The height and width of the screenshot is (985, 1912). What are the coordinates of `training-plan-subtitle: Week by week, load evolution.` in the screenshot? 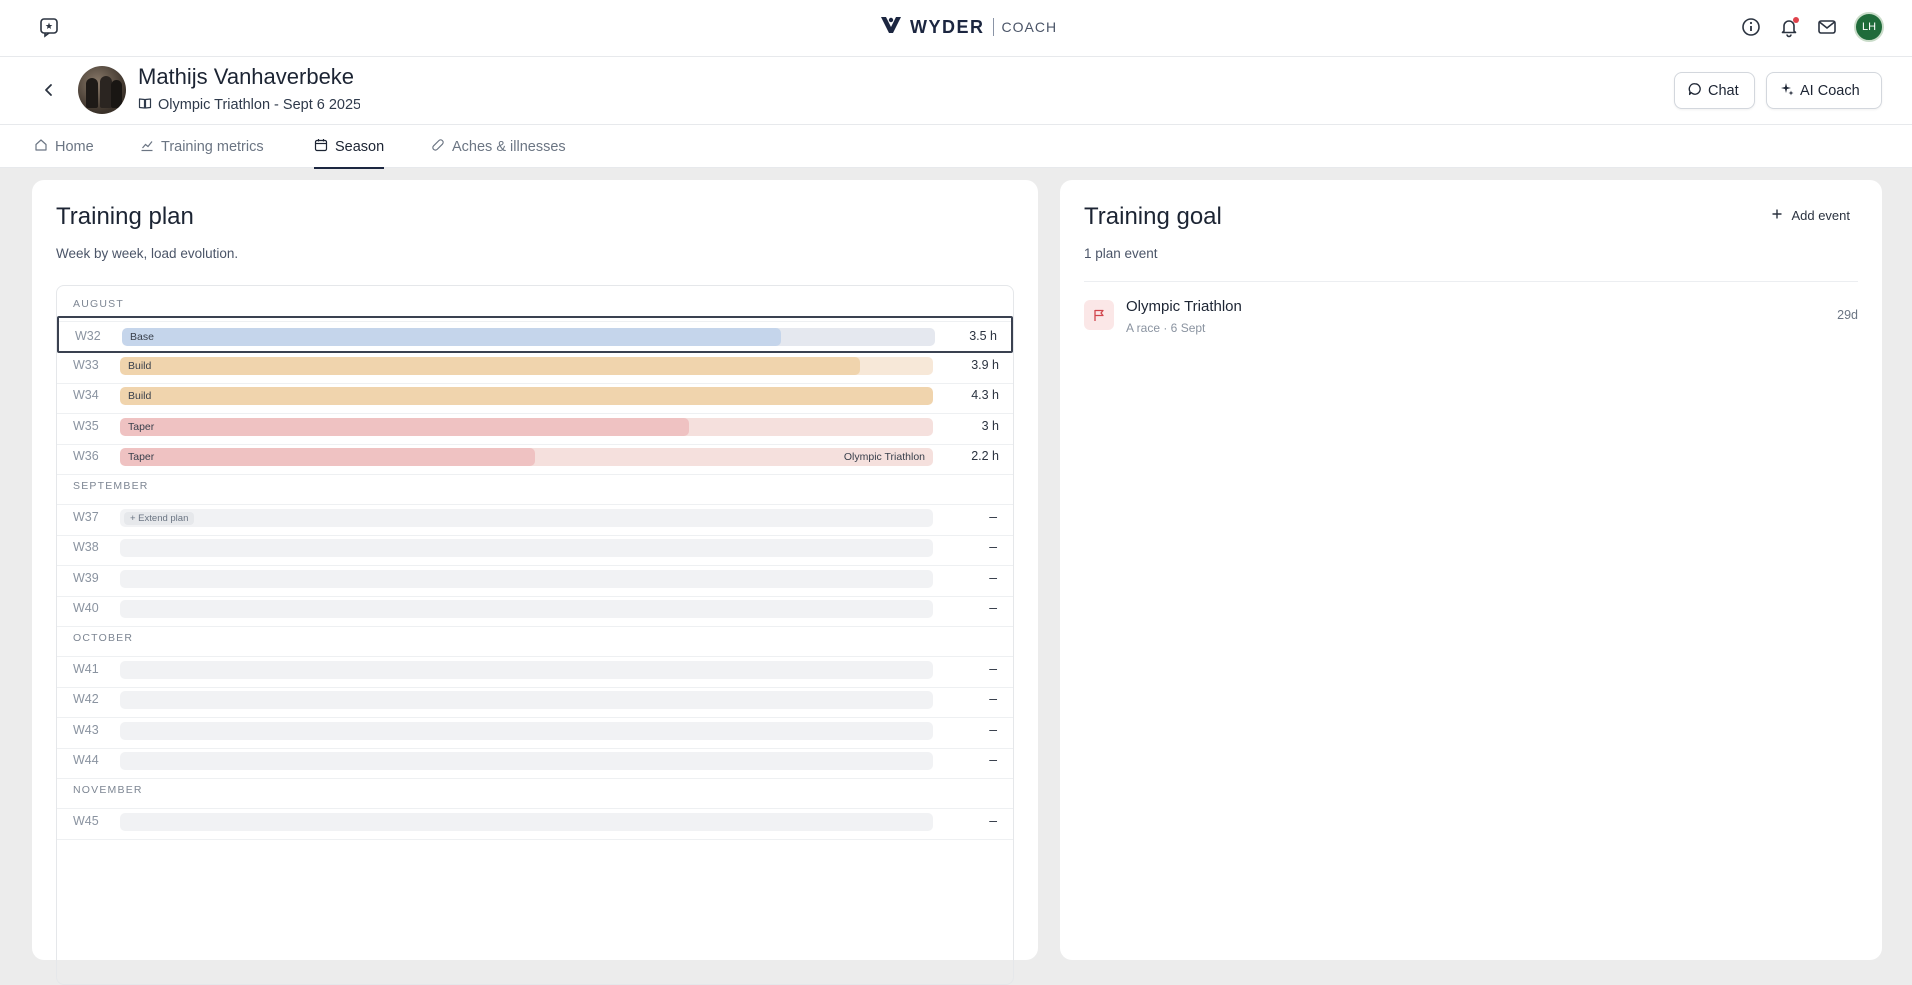 It's located at (147, 253).